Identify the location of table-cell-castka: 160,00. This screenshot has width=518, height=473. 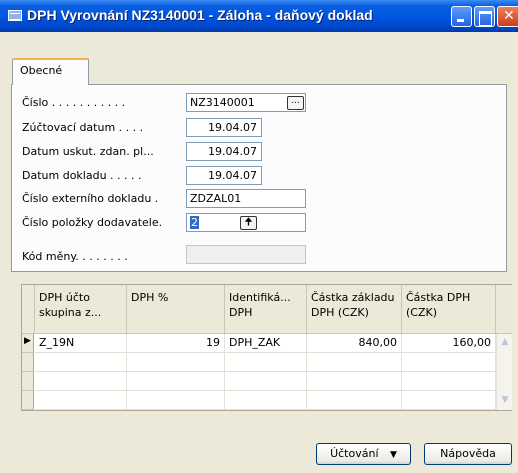
(449, 343).